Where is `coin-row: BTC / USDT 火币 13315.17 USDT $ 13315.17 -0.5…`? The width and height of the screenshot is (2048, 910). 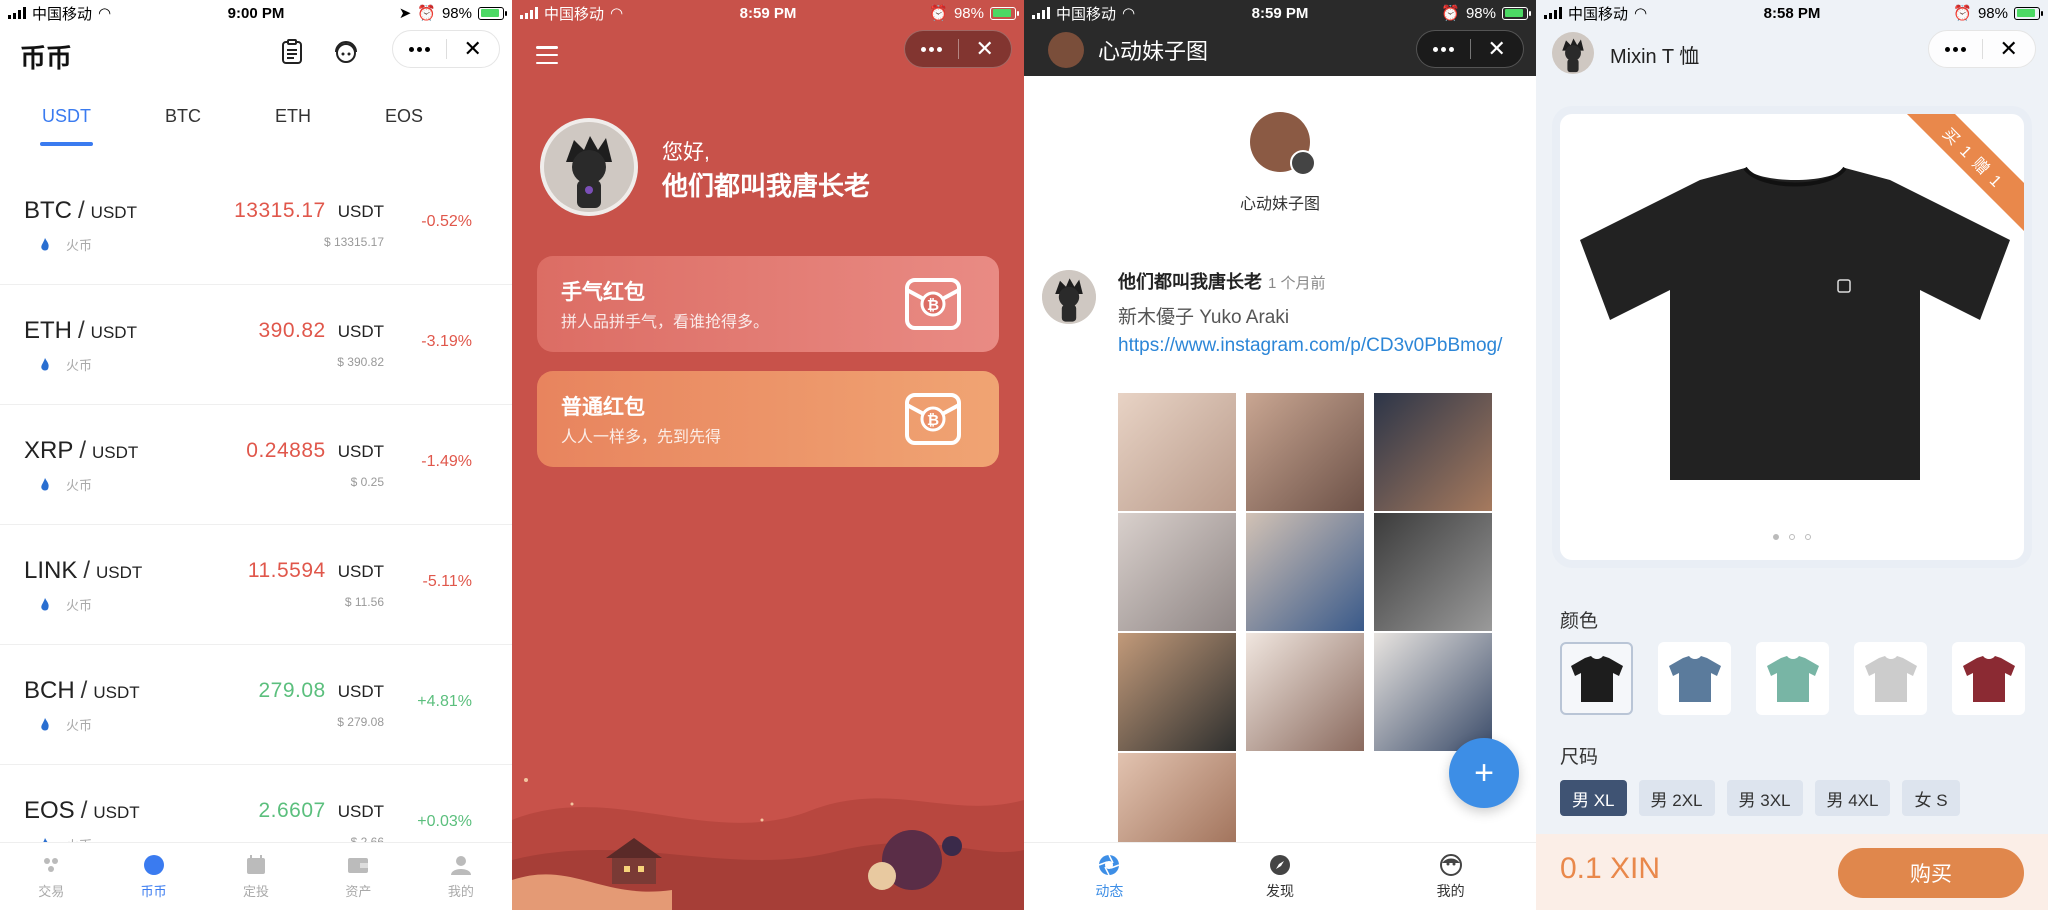 coin-row: BTC / USDT 火币 13315.17 USDT $ 13315.17 -0.5… is located at coordinates (256, 225).